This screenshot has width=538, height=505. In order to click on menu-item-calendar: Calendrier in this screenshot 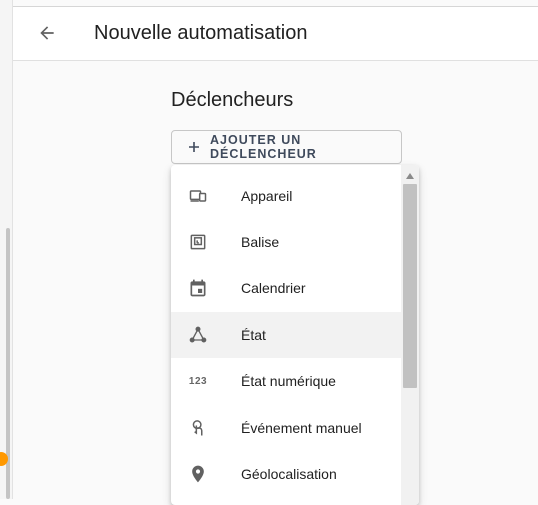, I will do `click(286, 288)`.